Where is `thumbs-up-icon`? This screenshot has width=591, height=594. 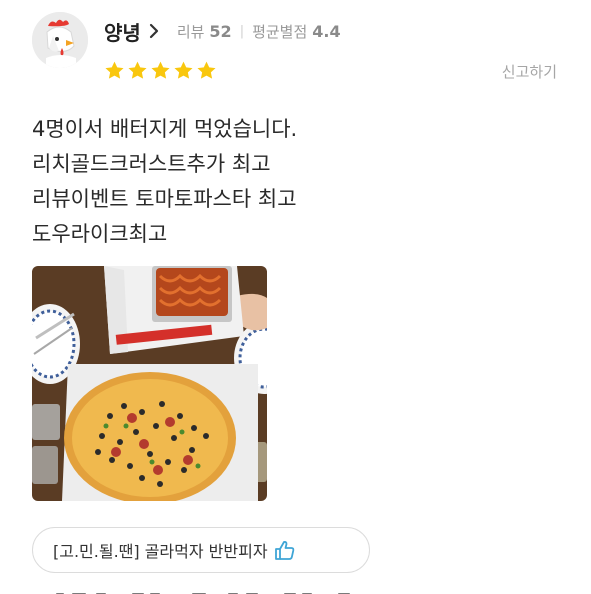
thumbs-up-icon is located at coordinates (284, 550).